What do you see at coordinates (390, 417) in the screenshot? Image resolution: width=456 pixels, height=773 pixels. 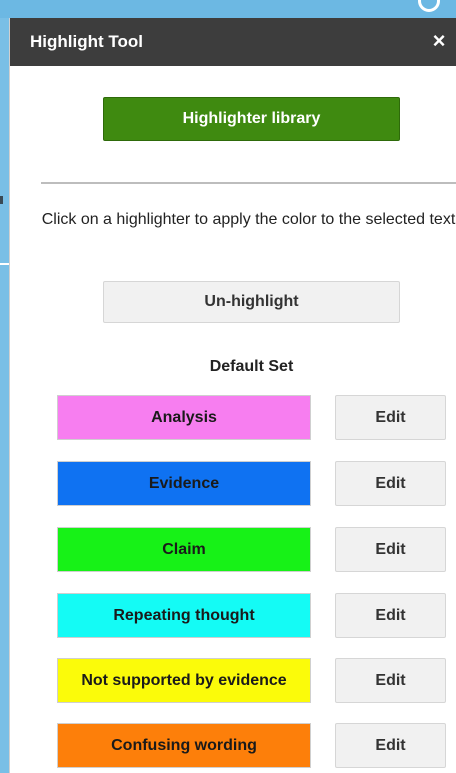 I see `edit-analysis-button: Edit` at bounding box center [390, 417].